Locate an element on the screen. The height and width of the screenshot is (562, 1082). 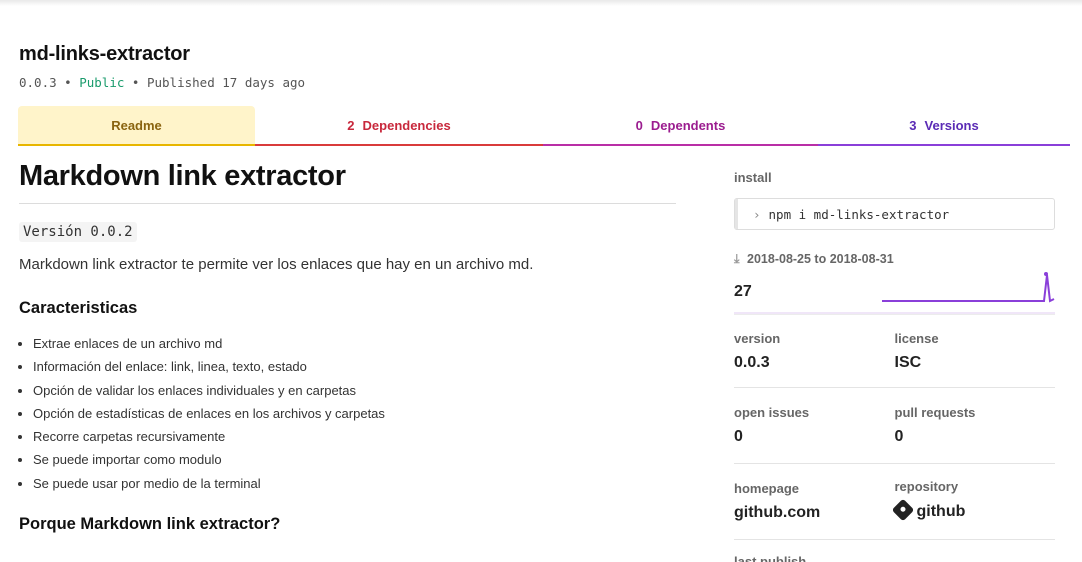
repository-name: github is located at coordinates (941, 511).